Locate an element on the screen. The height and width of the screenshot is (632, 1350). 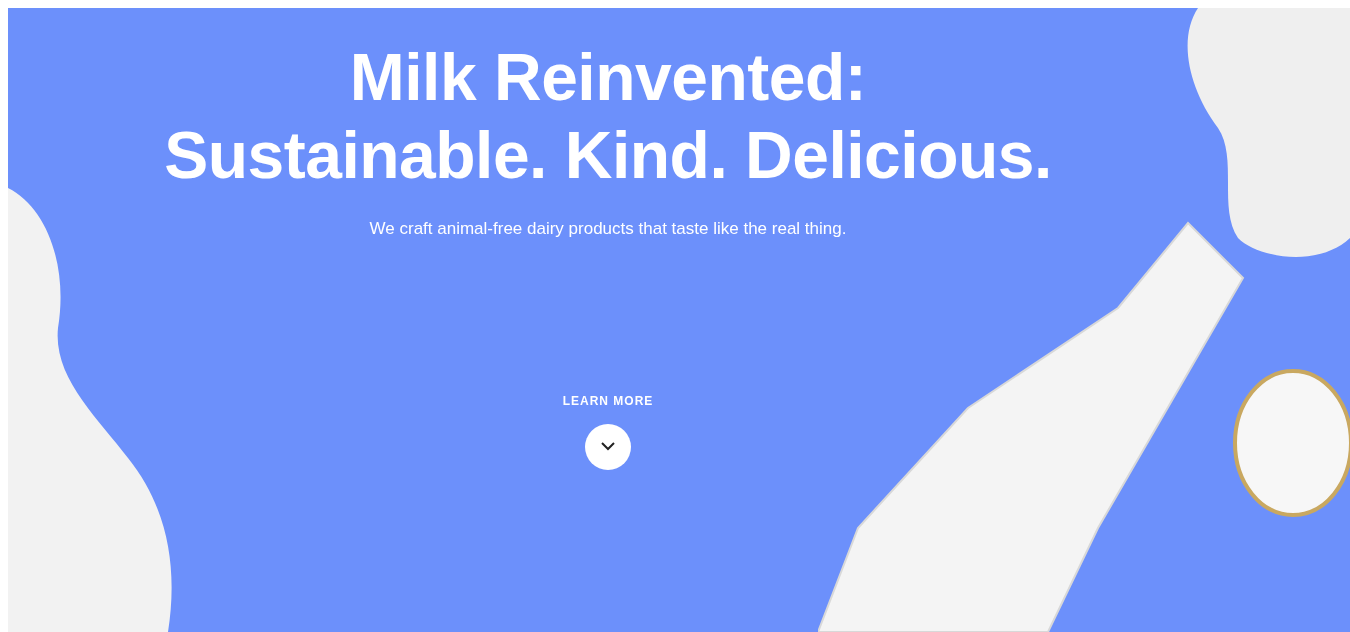
chevron-down-icon is located at coordinates (608, 446).